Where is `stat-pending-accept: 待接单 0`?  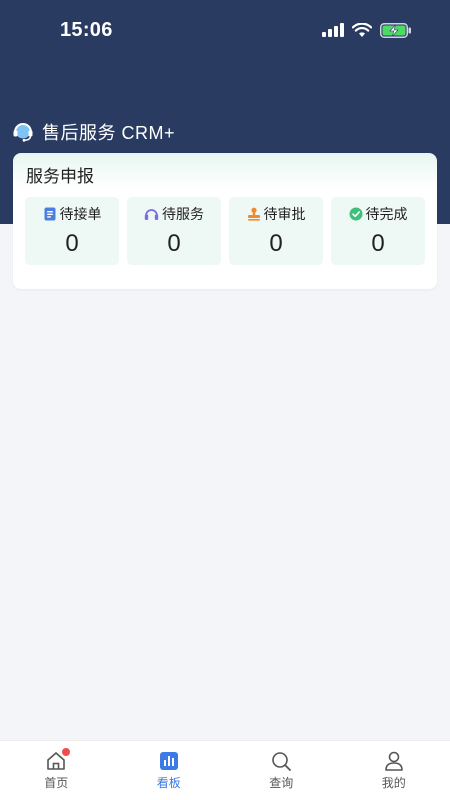
stat-pending-accept: 待接单 0 is located at coordinates (72, 231).